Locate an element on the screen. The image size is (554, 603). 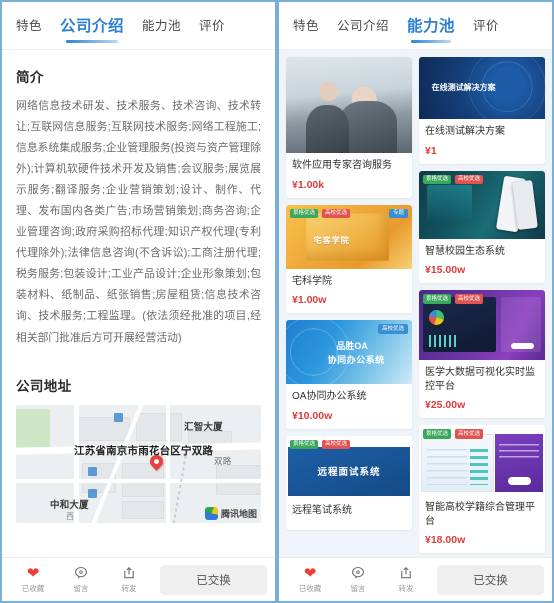
map-attribution: 腾讯地图 is located at coordinates (230, 513).